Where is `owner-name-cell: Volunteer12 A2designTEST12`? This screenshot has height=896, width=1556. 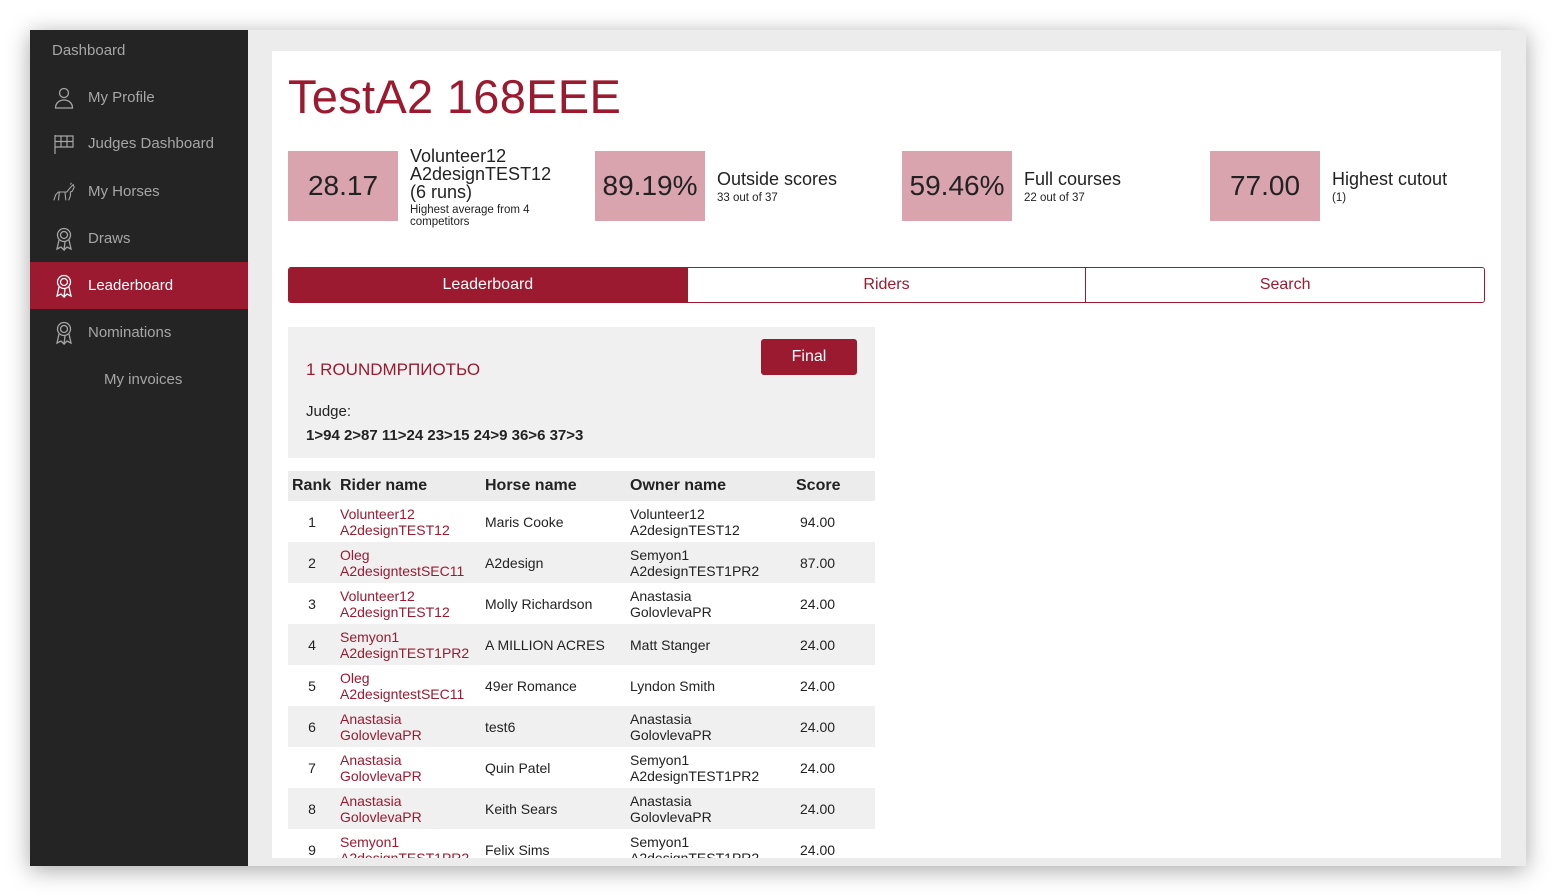 owner-name-cell: Volunteer12 A2designTEST12 is located at coordinates (709, 521).